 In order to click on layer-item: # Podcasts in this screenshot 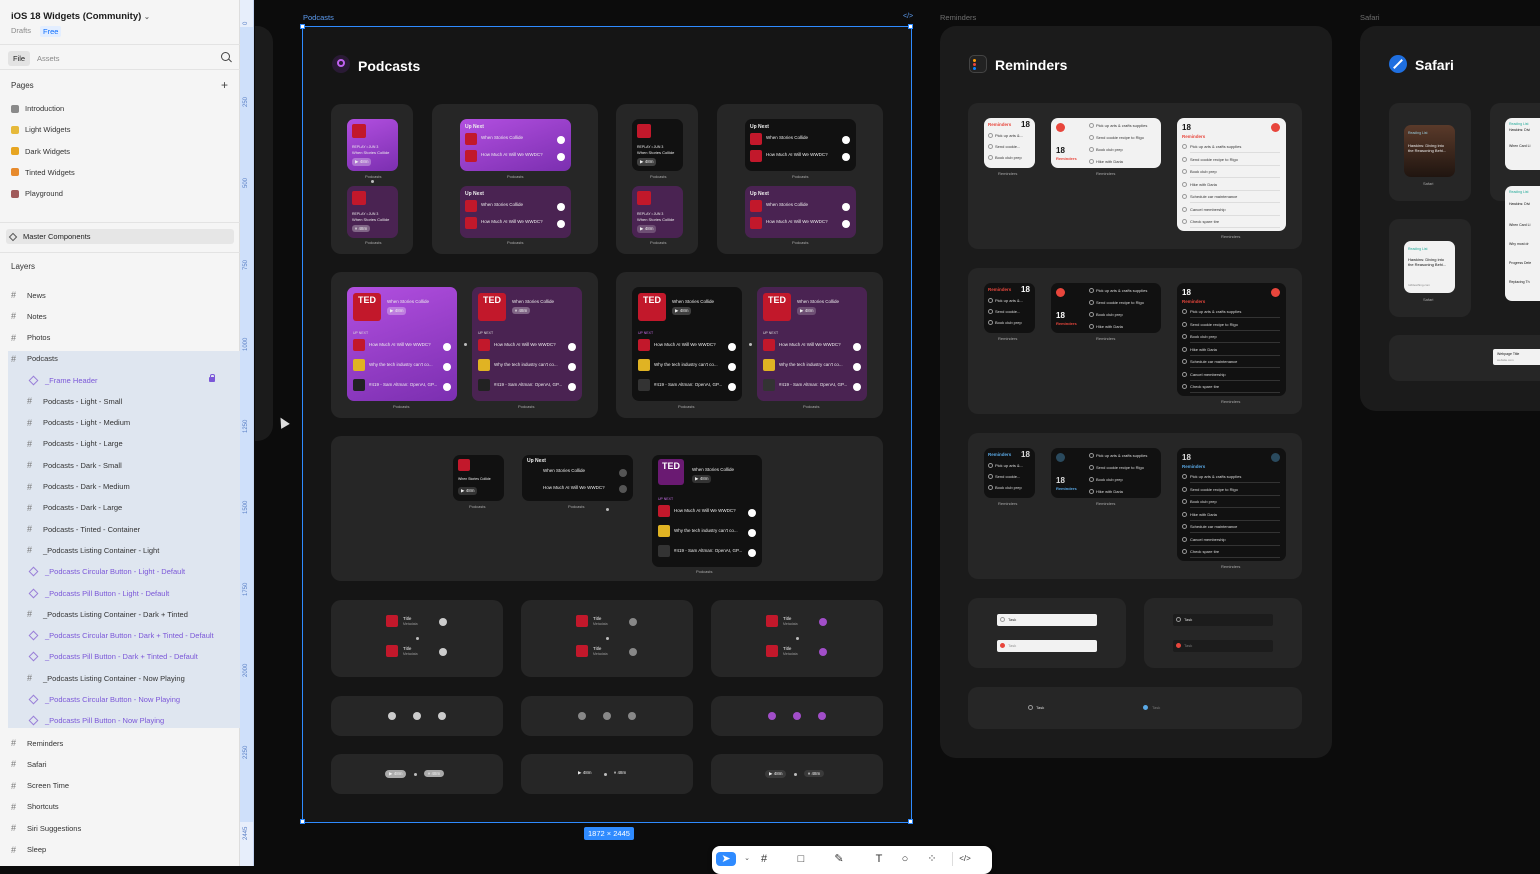, I will do `click(34, 359)`.